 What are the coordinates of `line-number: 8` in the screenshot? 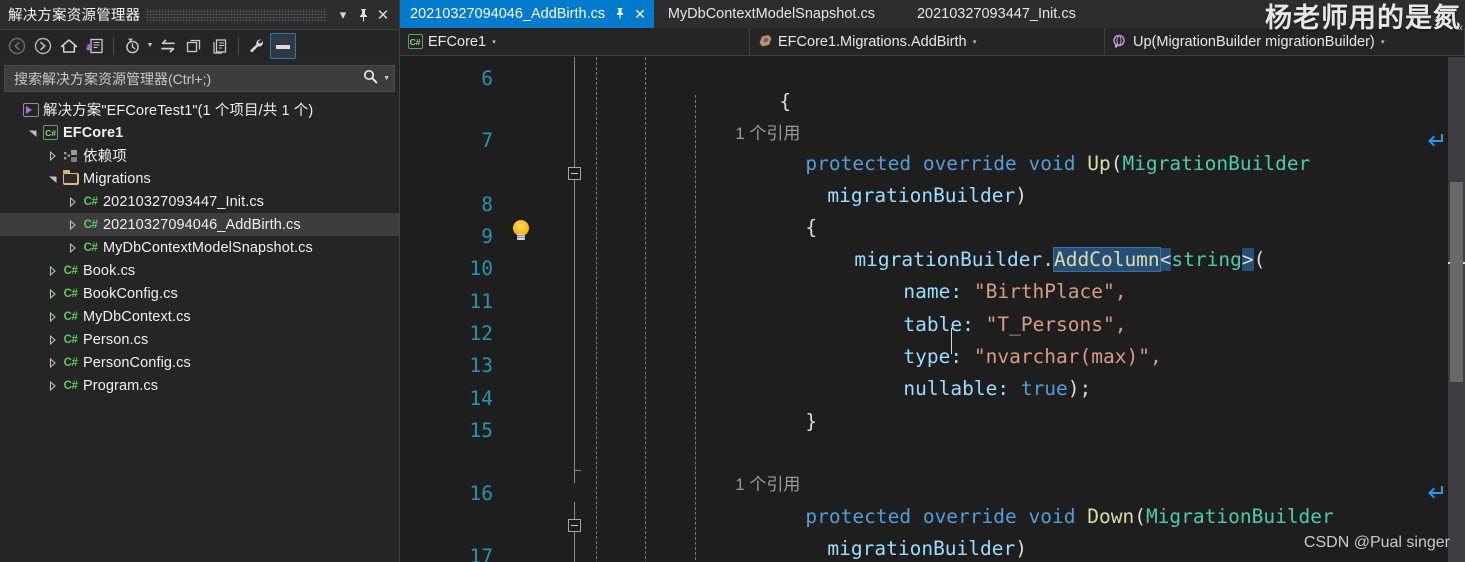 It's located at (487, 204).